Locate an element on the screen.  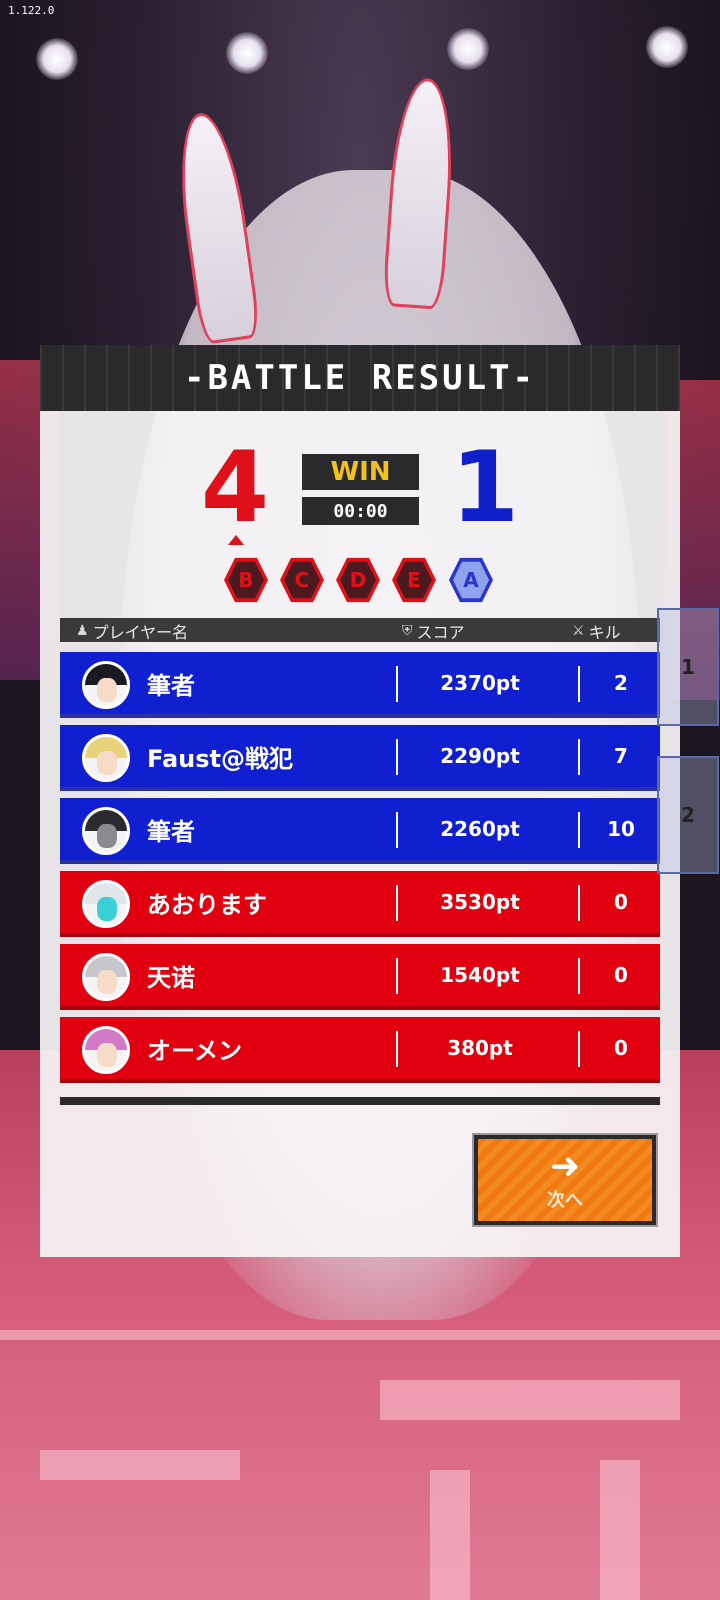
match-timer: 00:00 is located at coordinates (360, 511).